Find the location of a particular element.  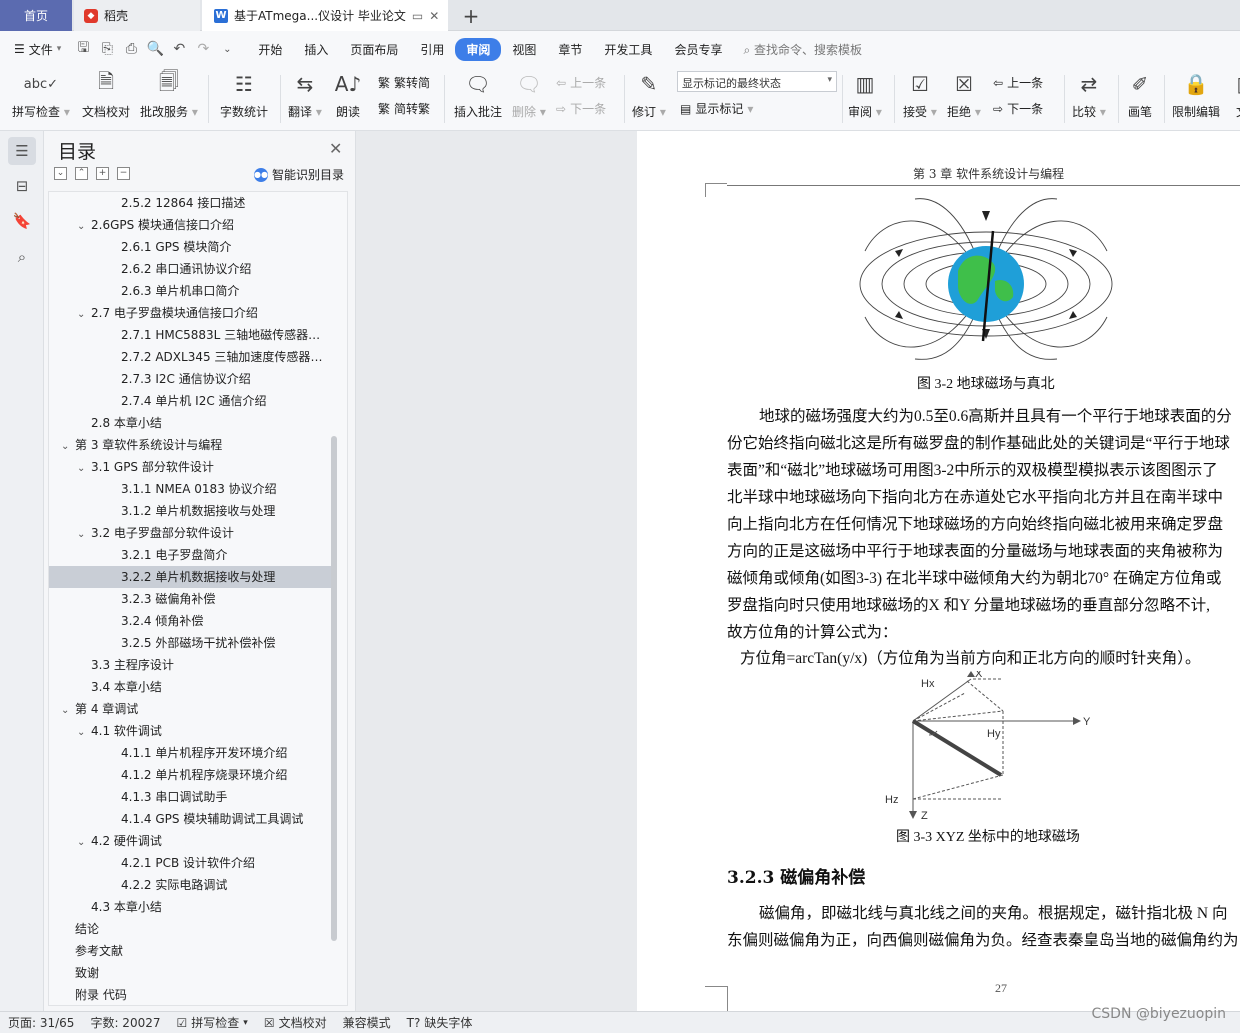

menu-review: 审阅 is located at coordinates (478, 49).